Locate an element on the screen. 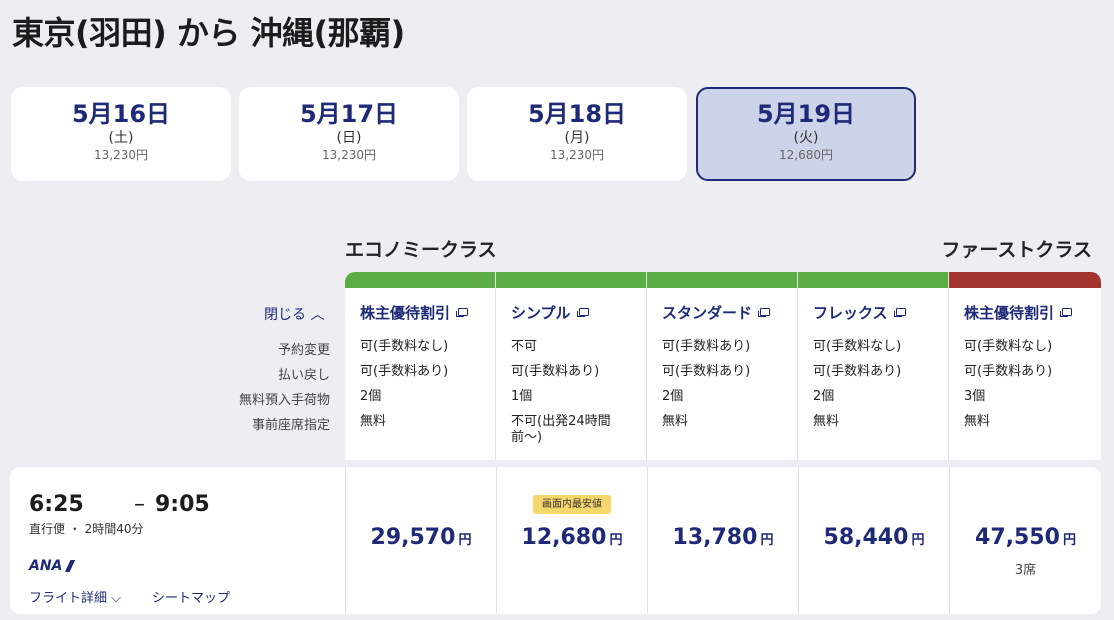  date-label: 5月19日 is located at coordinates (806, 114).